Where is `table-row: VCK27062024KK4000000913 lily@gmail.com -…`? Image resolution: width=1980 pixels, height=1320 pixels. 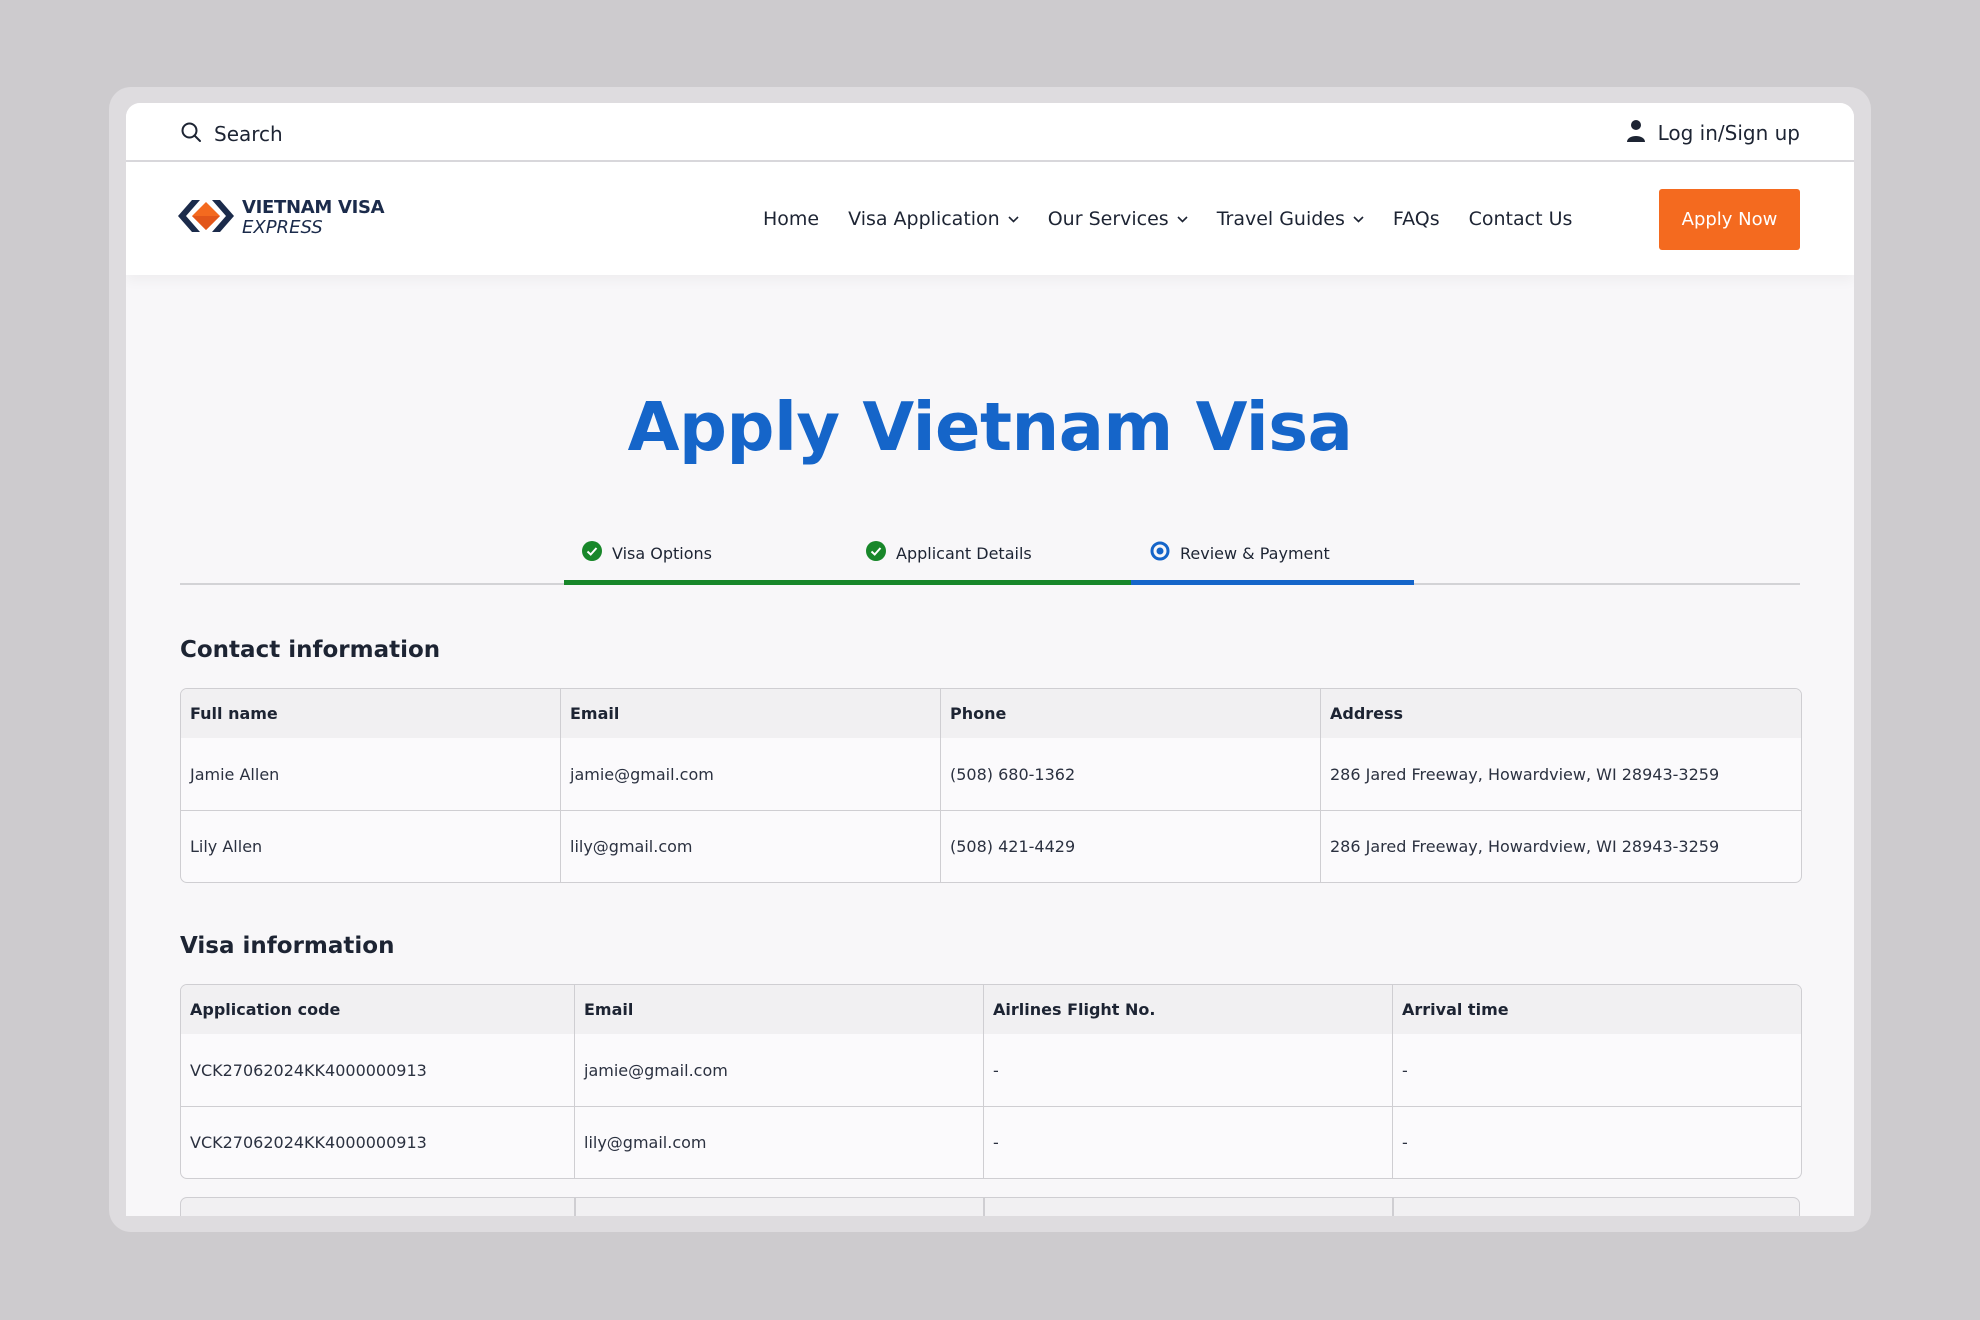 table-row: VCK27062024KK4000000913 lily@gmail.com -… is located at coordinates (991, 1142).